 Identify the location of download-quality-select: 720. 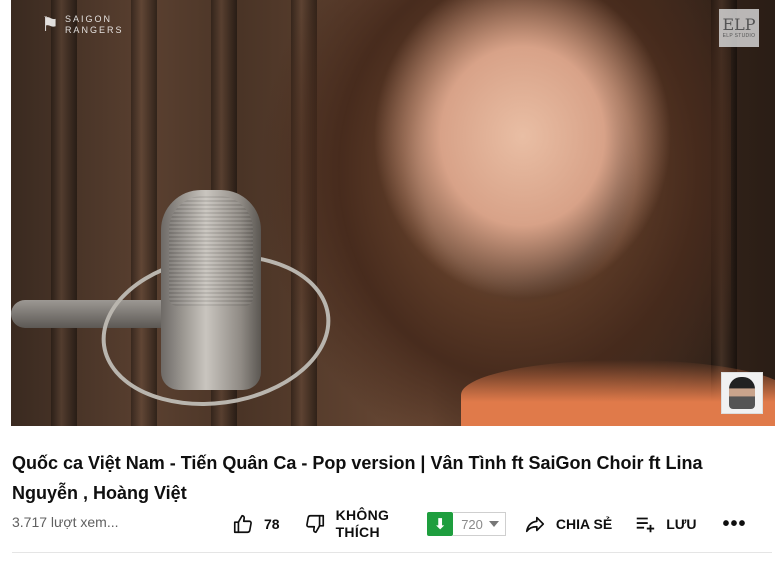
(479, 524).